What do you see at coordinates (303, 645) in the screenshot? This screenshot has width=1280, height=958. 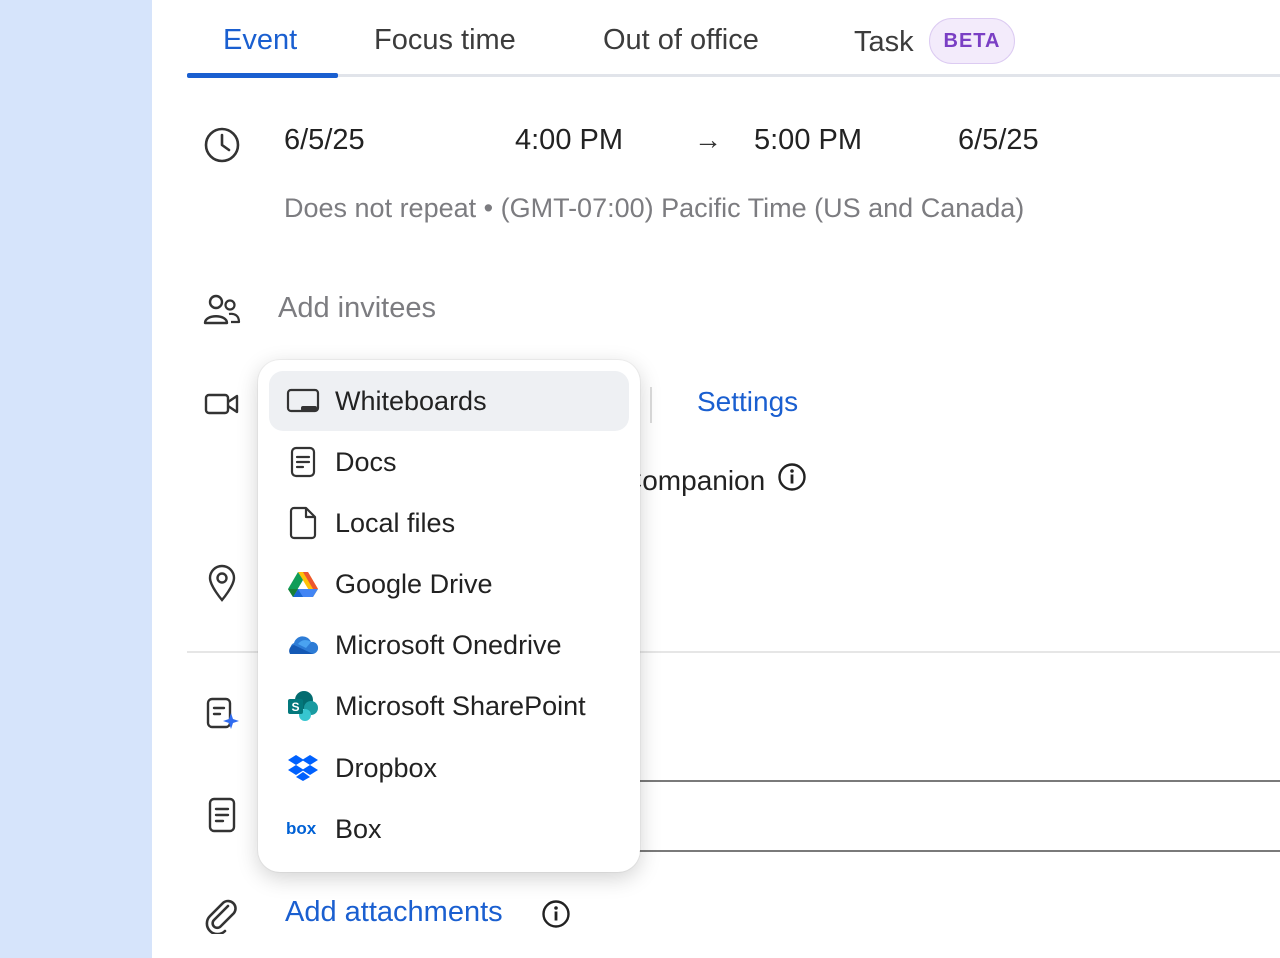 I see `onedrive-icon` at bounding box center [303, 645].